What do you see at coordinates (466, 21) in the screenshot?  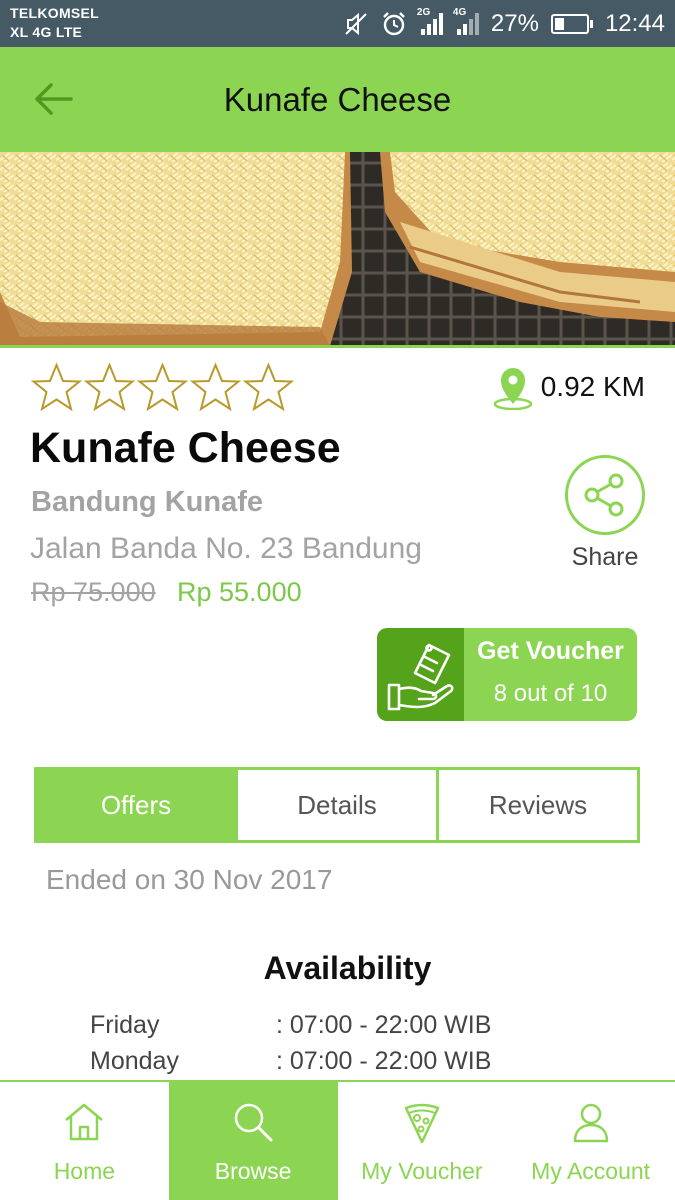 I see `signal-icon-2: 4G` at bounding box center [466, 21].